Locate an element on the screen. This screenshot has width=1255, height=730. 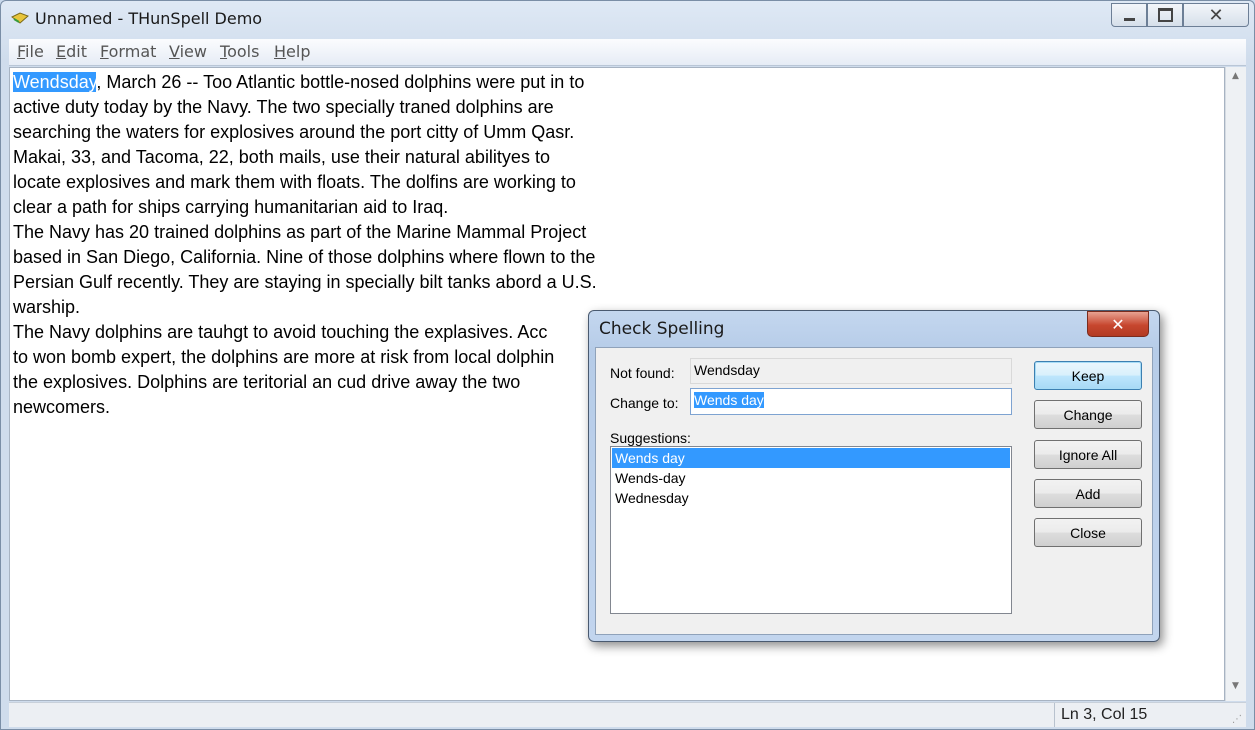
ignore-all-button: Ignore All is located at coordinates (1088, 454).